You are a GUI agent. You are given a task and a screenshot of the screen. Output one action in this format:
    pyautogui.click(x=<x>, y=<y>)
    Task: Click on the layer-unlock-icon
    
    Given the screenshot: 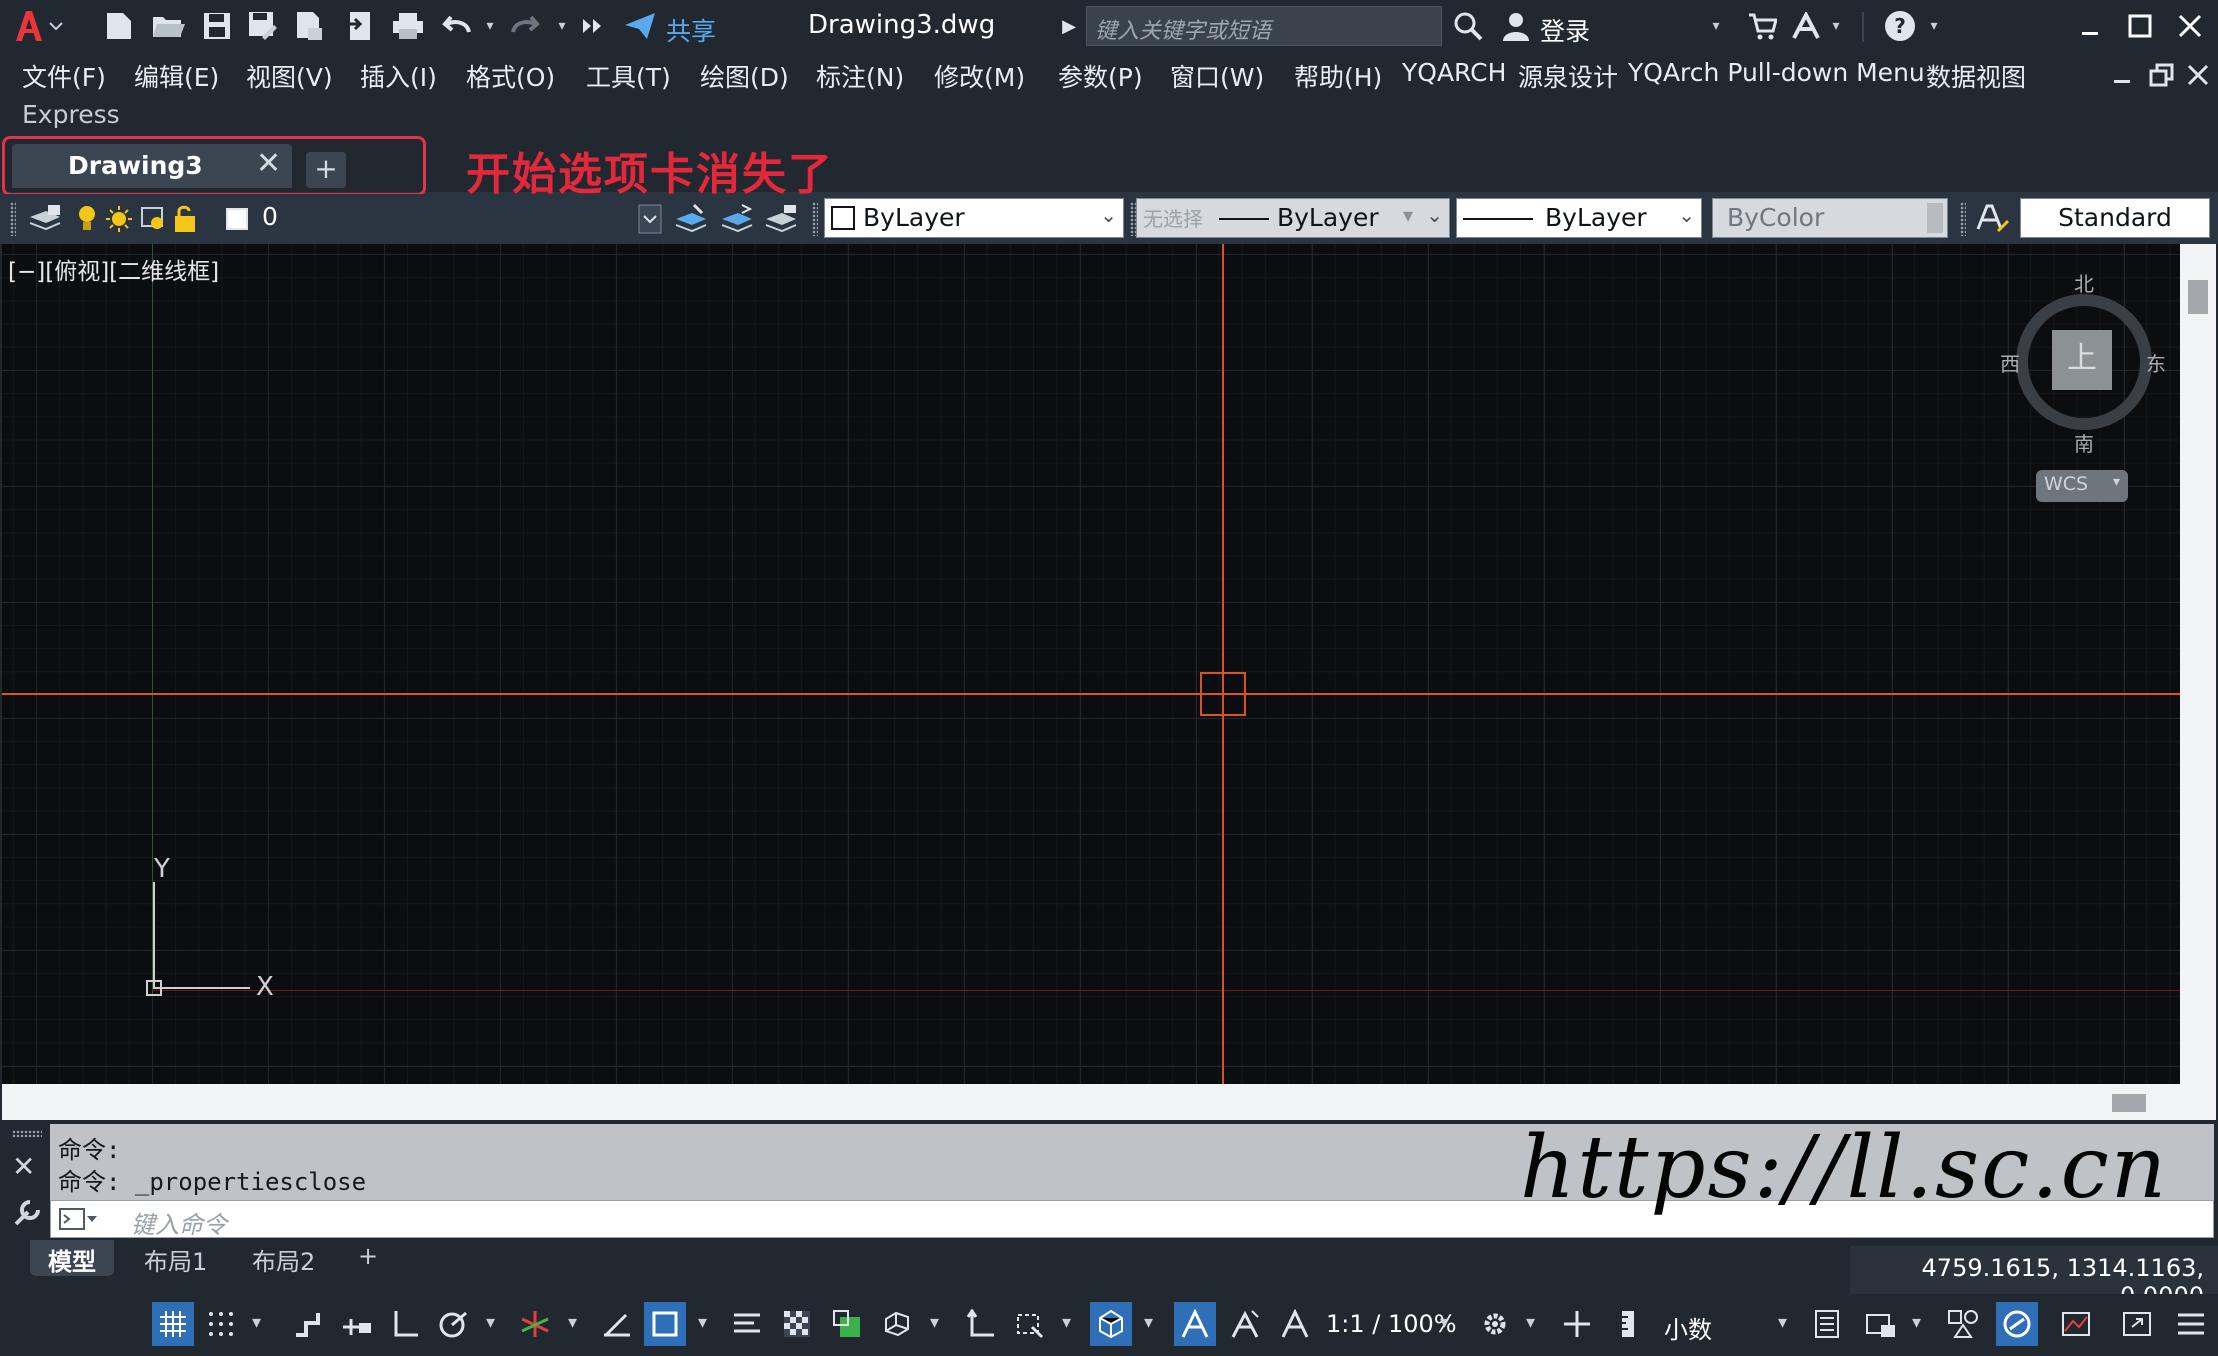 What is the action you would take?
    pyautogui.click(x=185, y=219)
    